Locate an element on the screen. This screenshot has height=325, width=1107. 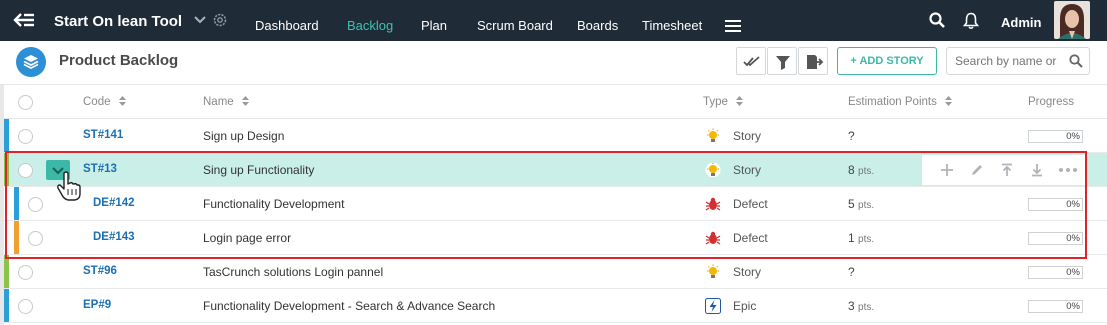
row-estimation: 8 pts. is located at coordinates (861, 170).